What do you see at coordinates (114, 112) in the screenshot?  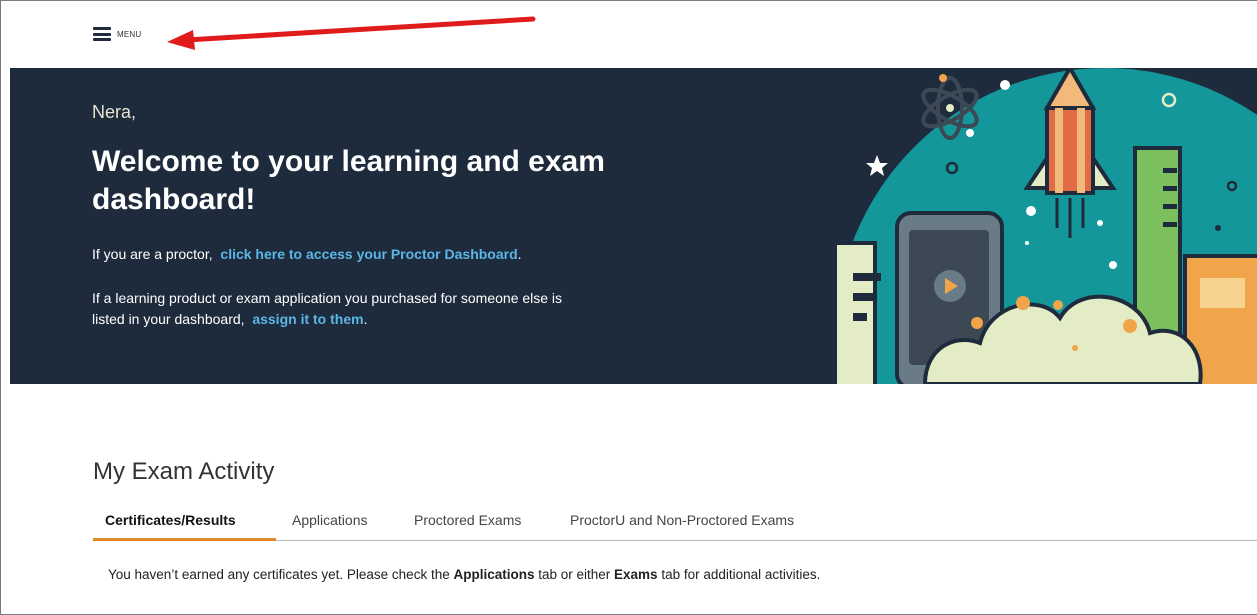 I see `greeting: Nera,` at bounding box center [114, 112].